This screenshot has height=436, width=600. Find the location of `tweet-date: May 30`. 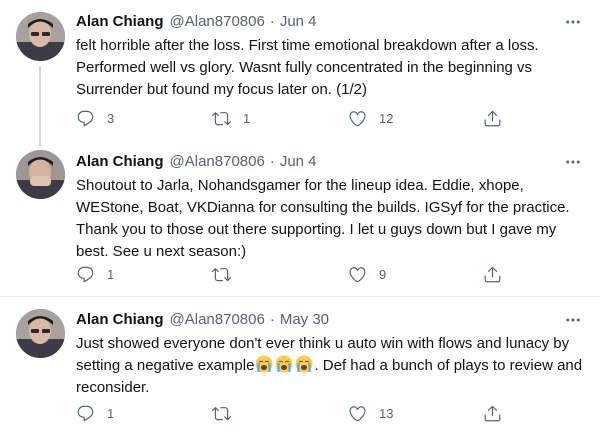

tweet-date: May 30 is located at coordinates (304, 320).